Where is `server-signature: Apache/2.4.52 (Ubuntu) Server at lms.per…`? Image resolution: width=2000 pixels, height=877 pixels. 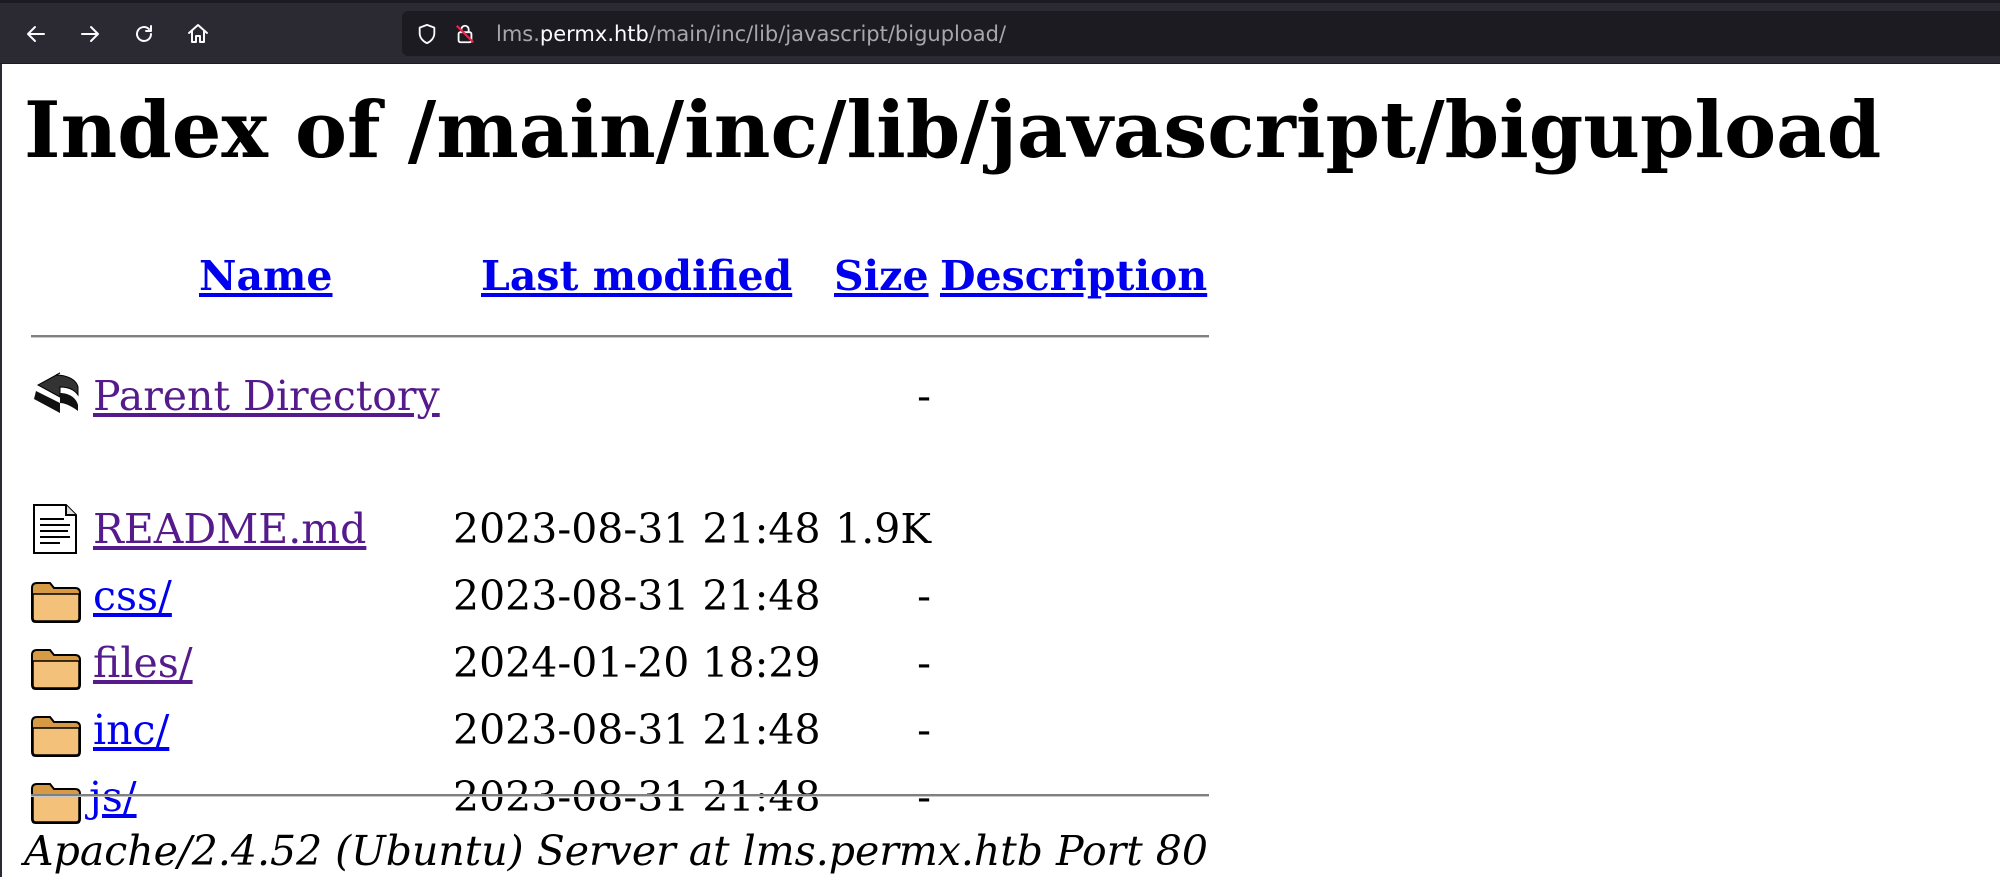
server-signature: Apache/2.4.52 (Ubuntu) Server at lms.per… is located at coordinates (616, 851).